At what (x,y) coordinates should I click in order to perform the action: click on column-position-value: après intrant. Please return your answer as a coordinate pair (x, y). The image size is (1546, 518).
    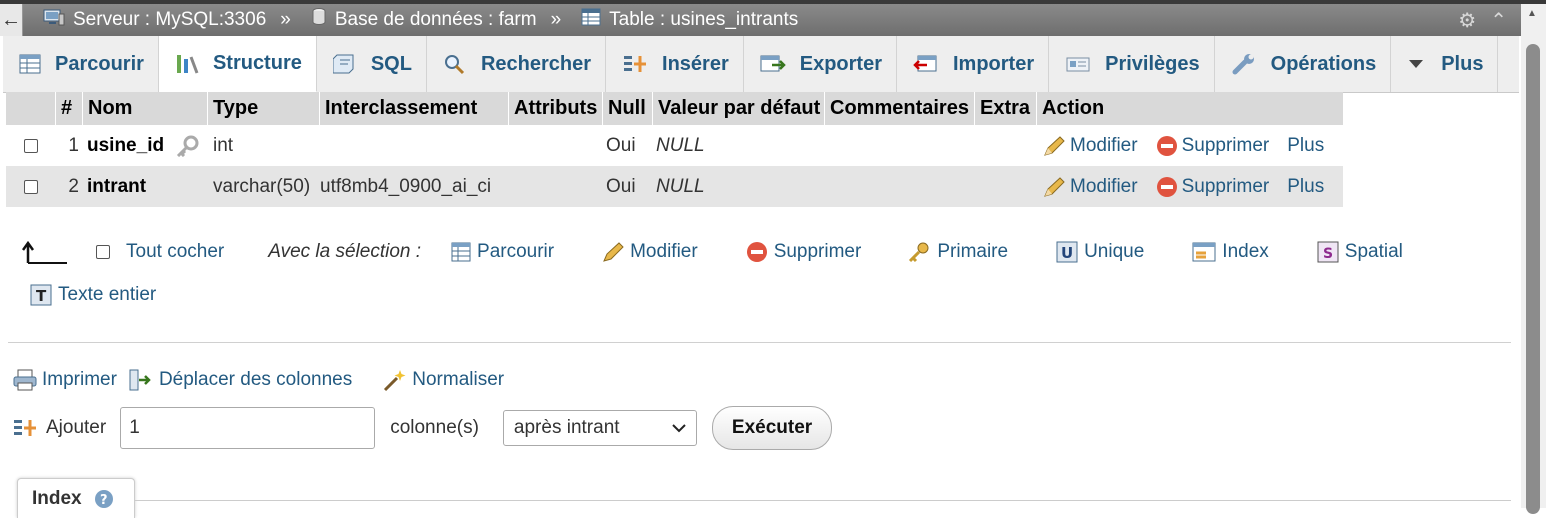
    Looking at the image, I should click on (566, 427).